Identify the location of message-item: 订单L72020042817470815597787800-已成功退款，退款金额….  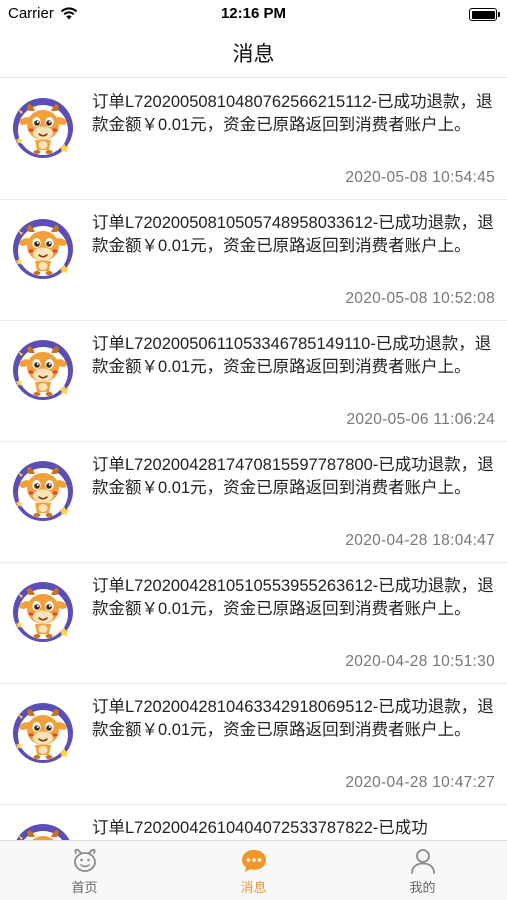
(253, 502).